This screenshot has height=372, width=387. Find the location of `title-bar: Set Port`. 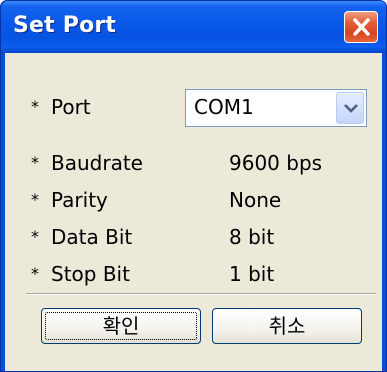

title-bar: Set Port is located at coordinates (193, 27).